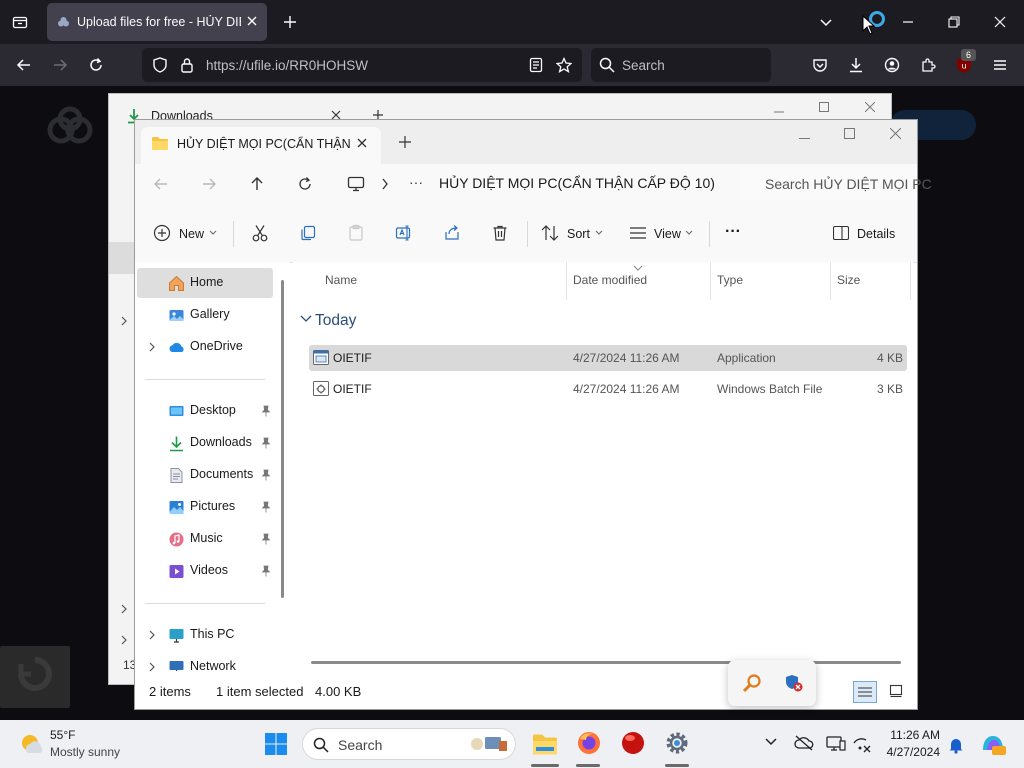 The height and width of the screenshot is (768, 1024). Describe the element at coordinates (205, 411) in the screenshot. I see `nav-item-desktop: Desktop` at that location.